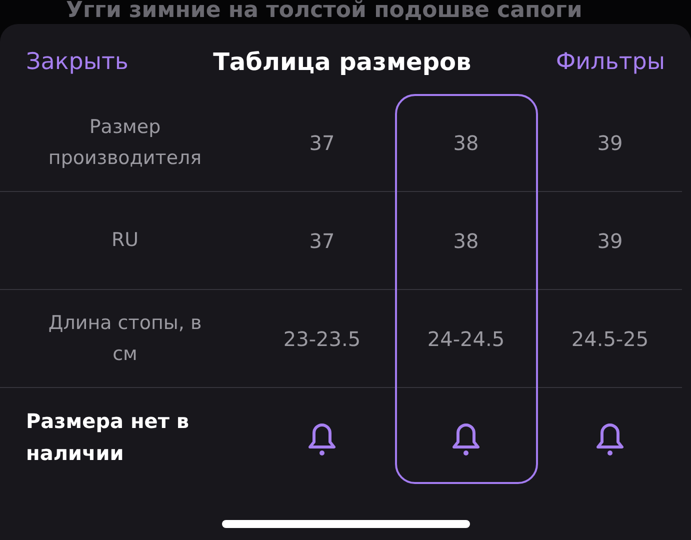  What do you see at coordinates (342, 62) in the screenshot?
I see `sheet-title: Таблица размеров` at bounding box center [342, 62].